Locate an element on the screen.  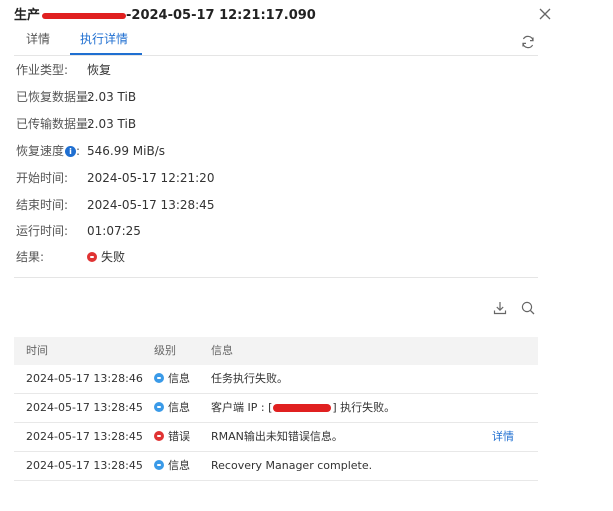
row-time: 2024-05-17 13:28:46 is located at coordinates (84, 378).